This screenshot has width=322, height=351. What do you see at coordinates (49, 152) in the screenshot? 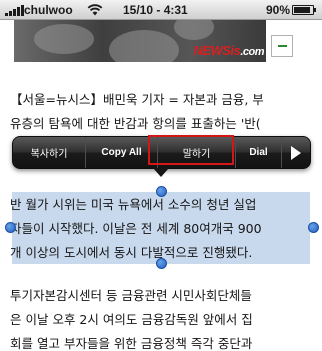
I see `copy-button: 복사하기` at bounding box center [49, 152].